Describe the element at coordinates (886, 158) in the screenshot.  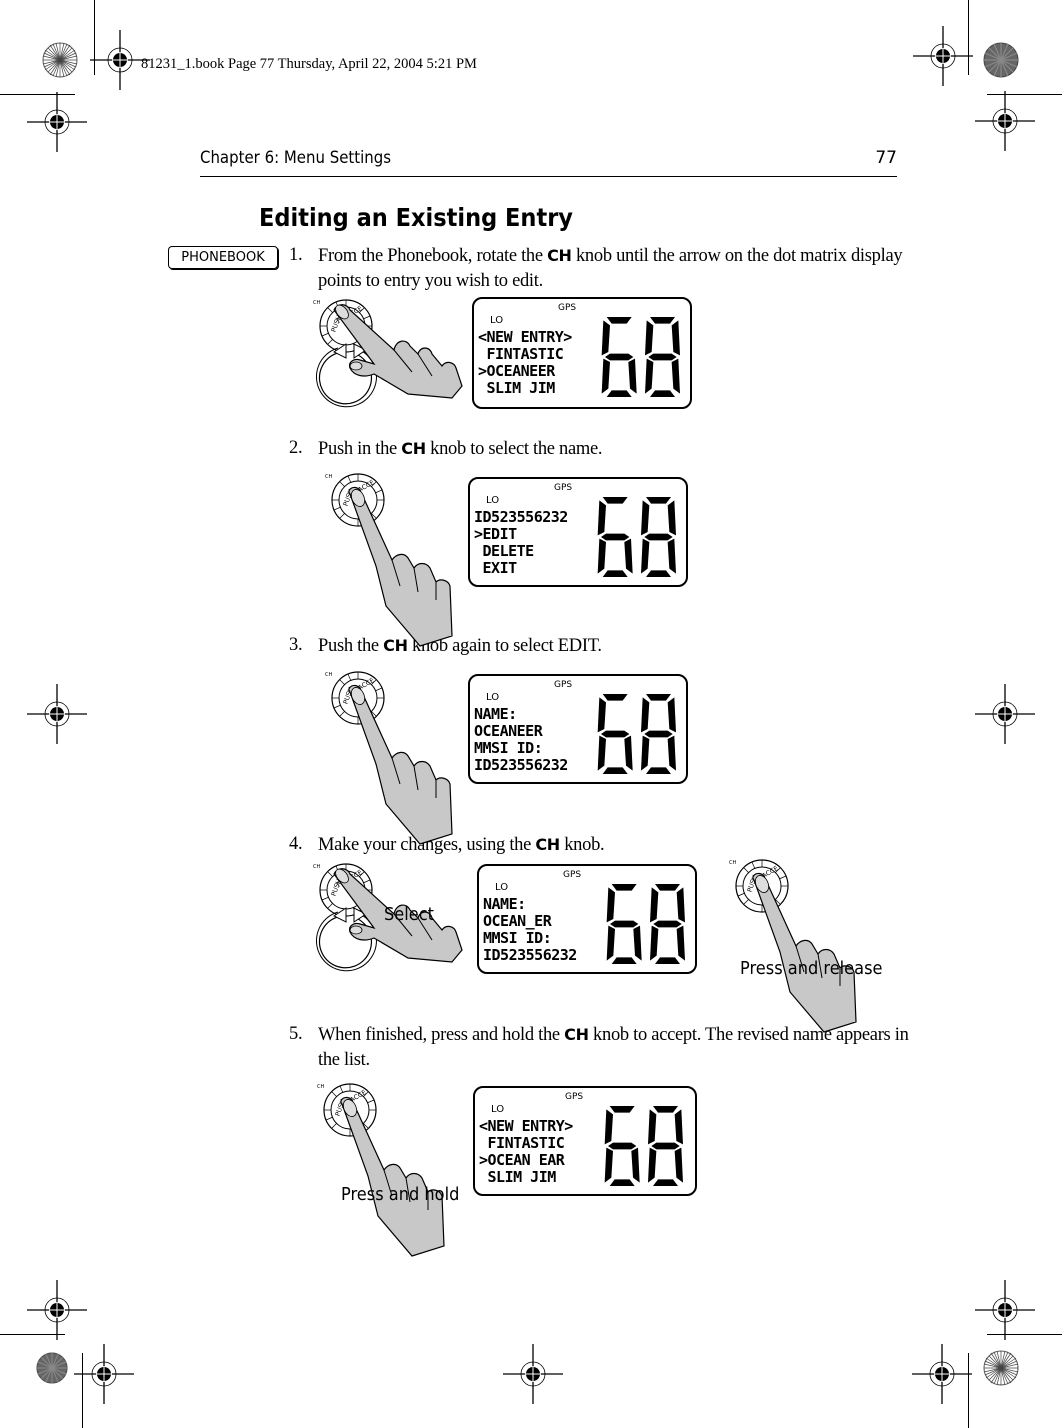
I see `page-number: 77` at that location.